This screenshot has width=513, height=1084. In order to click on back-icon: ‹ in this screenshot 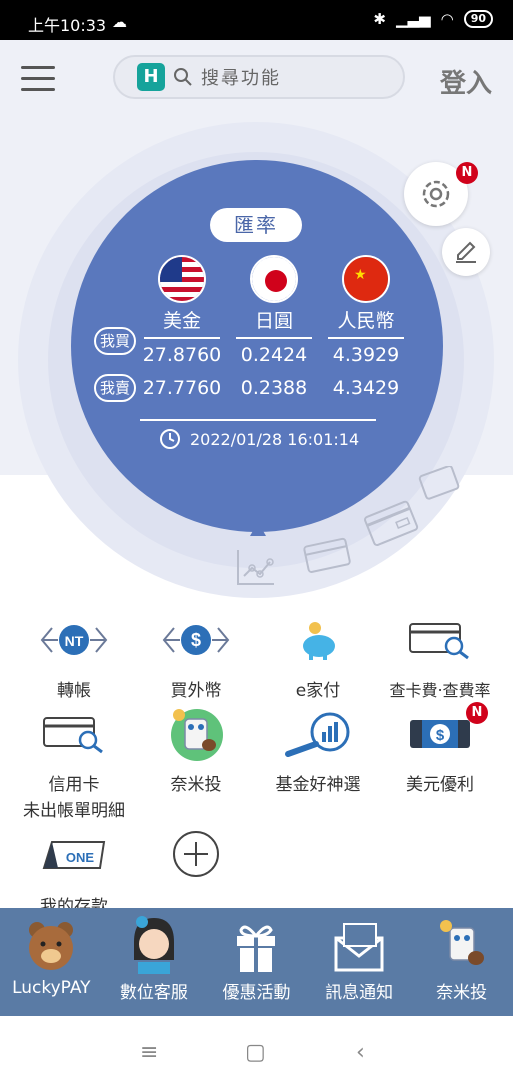, I will do `click(360, 1052)`.